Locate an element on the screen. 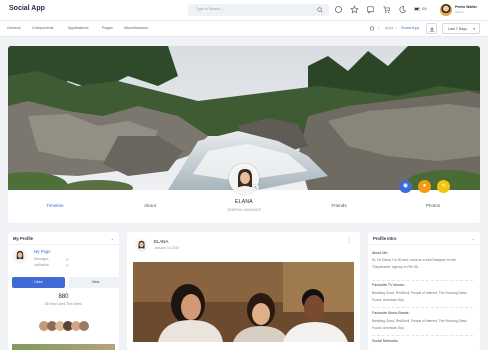 The width and height of the screenshot is (488, 350). profile-role: GENERAL MANAGER is located at coordinates (244, 210).